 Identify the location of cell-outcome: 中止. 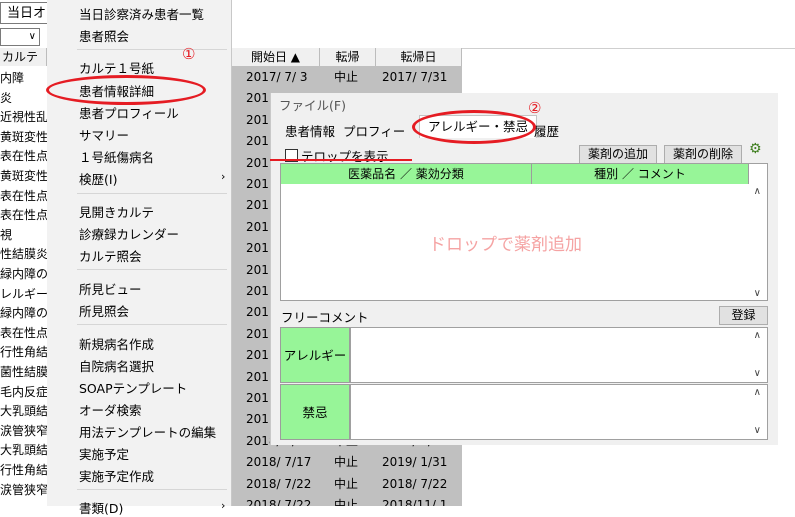
(346, 483).